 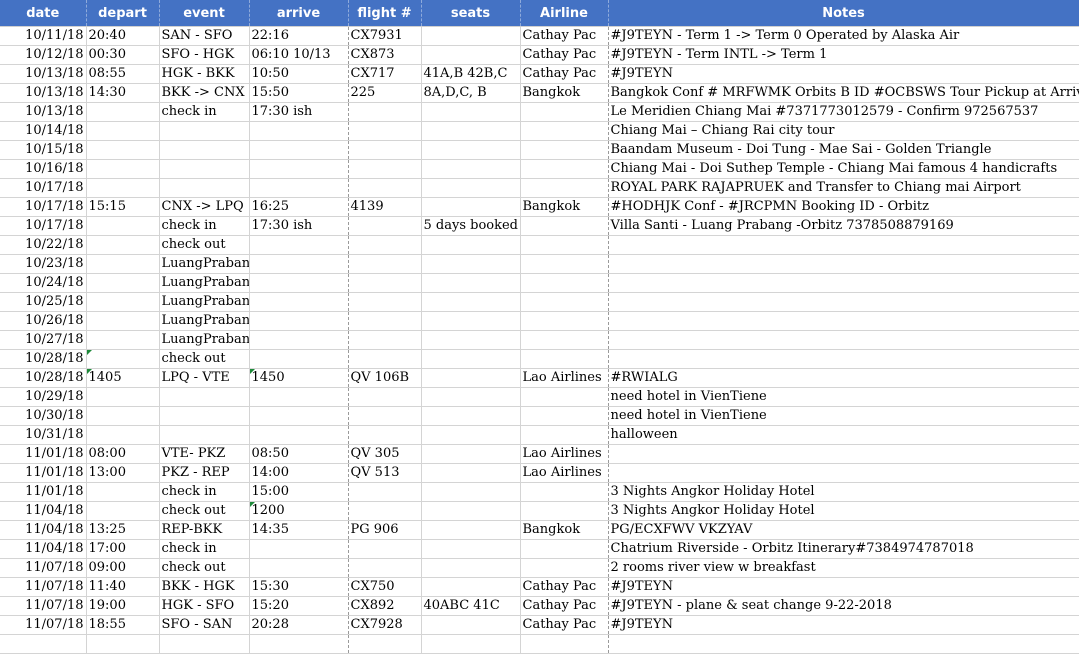 I want to click on cell-depart: 18:55, so click(x=123, y=625).